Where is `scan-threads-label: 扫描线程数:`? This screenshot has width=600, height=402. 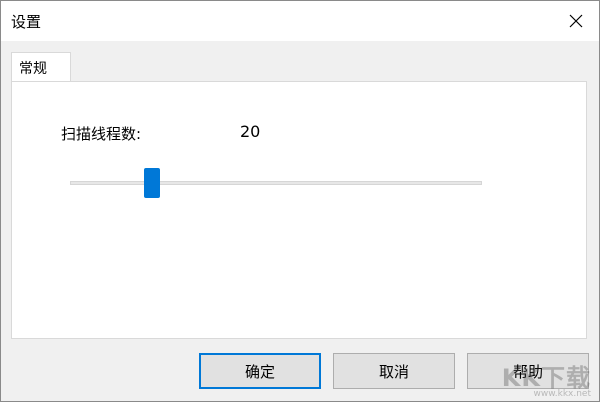
scan-threads-label: 扫描线程数: is located at coordinates (101, 134).